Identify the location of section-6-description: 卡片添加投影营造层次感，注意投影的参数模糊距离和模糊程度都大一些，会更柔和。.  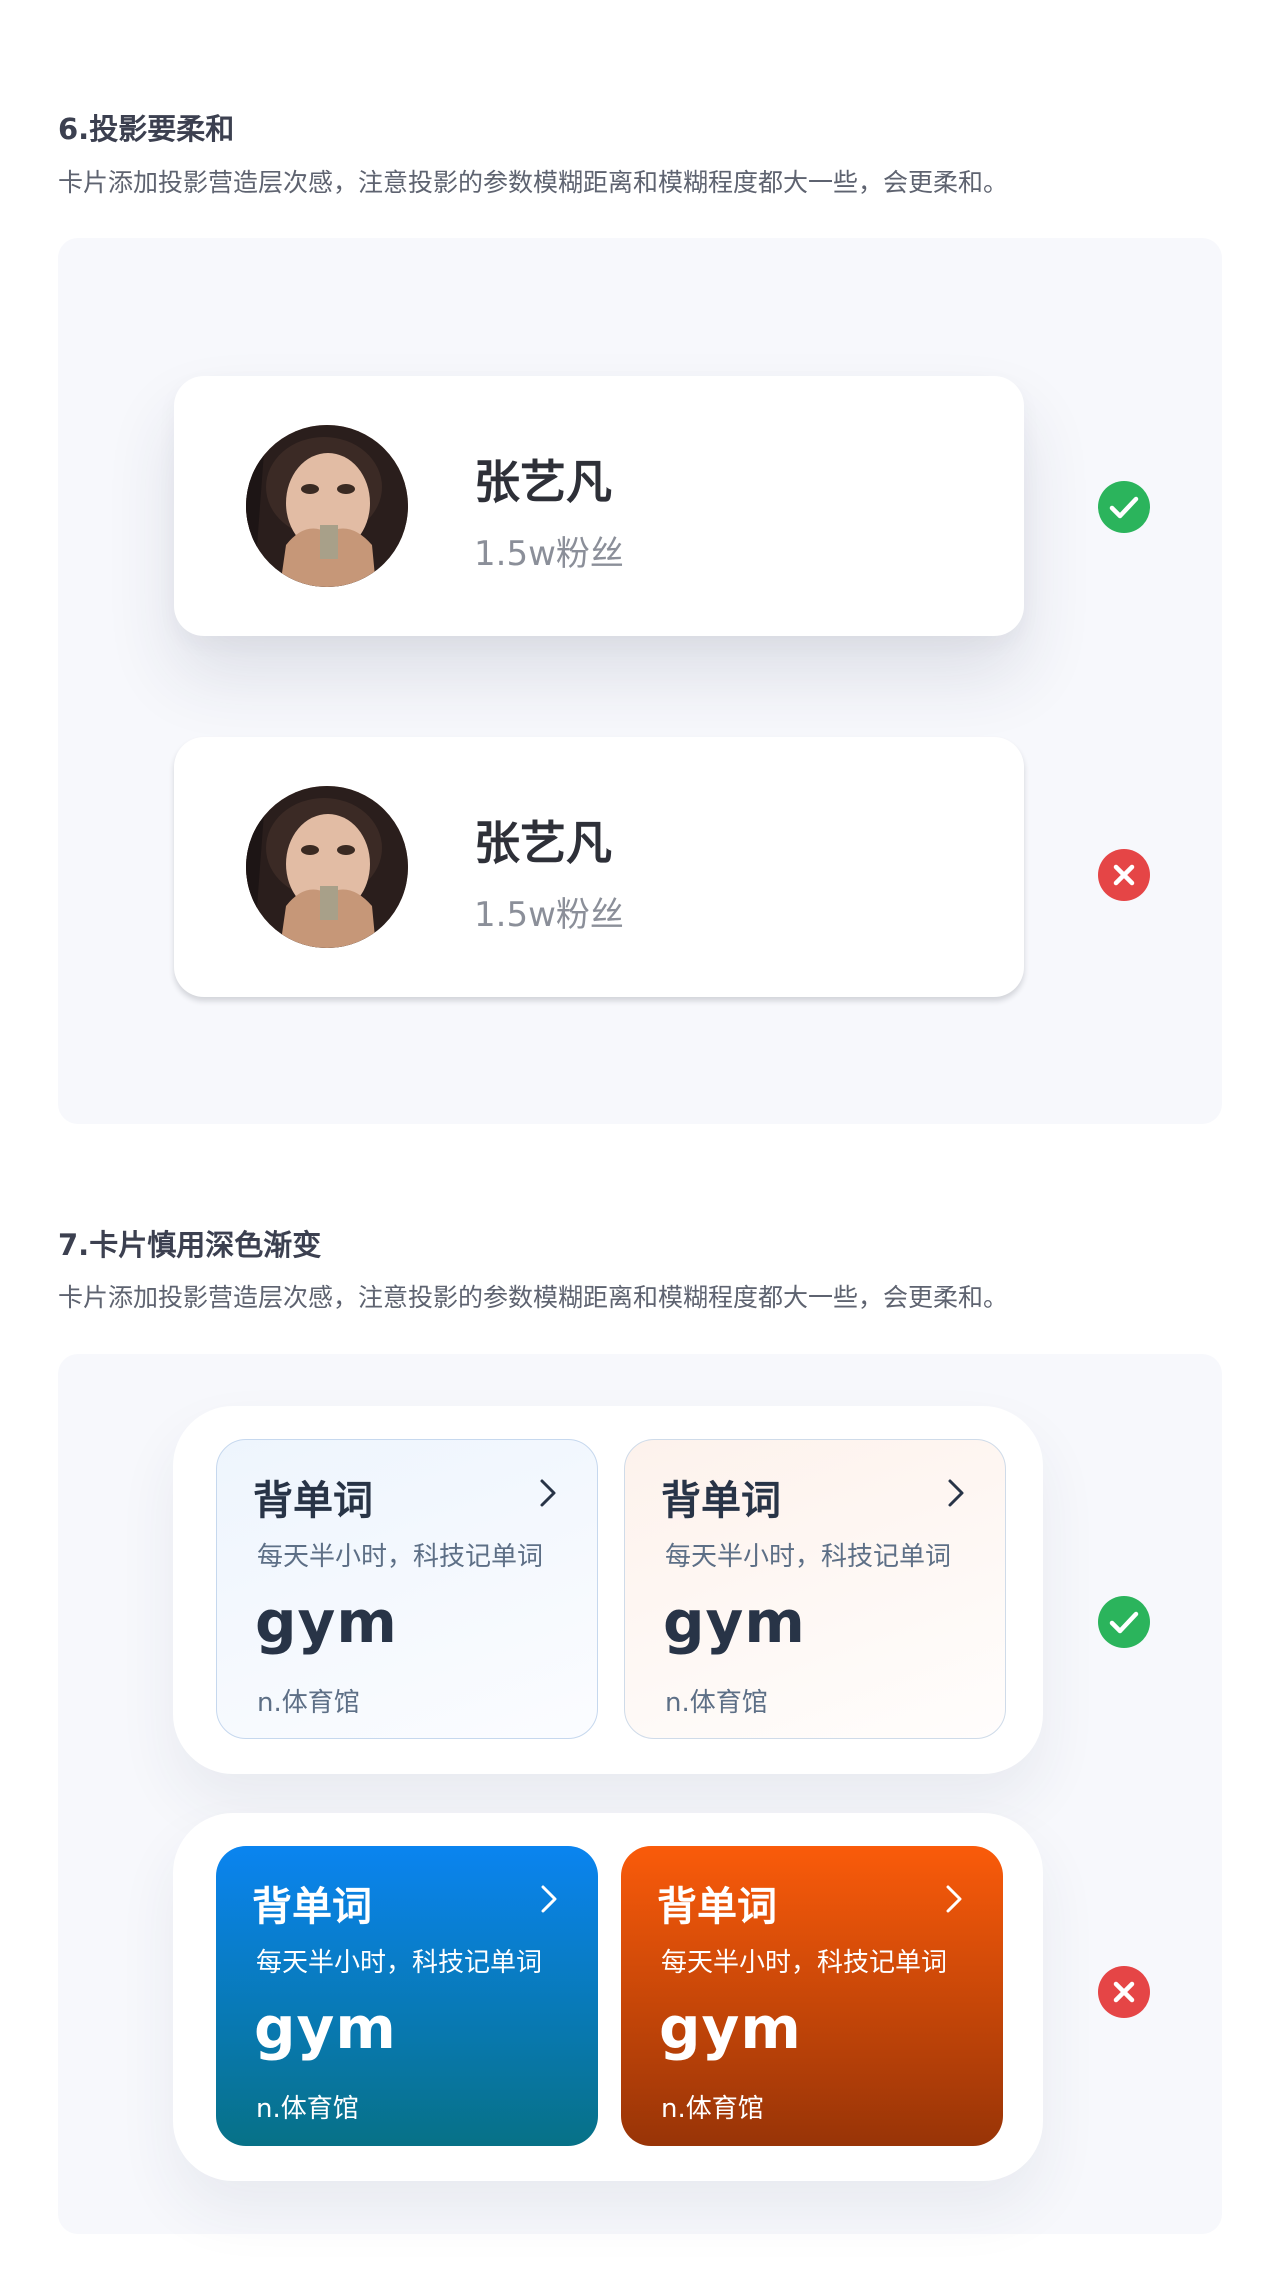
(533, 182).